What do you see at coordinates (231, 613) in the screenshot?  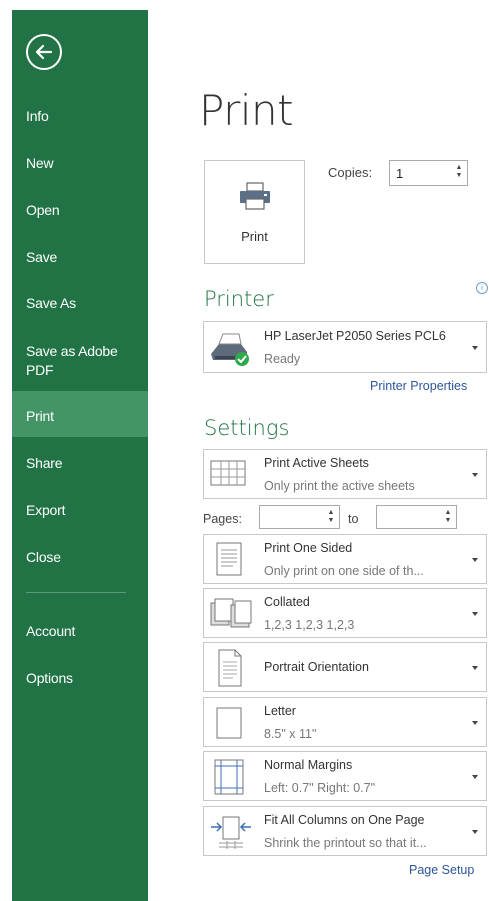 I see `collated-icon` at bounding box center [231, 613].